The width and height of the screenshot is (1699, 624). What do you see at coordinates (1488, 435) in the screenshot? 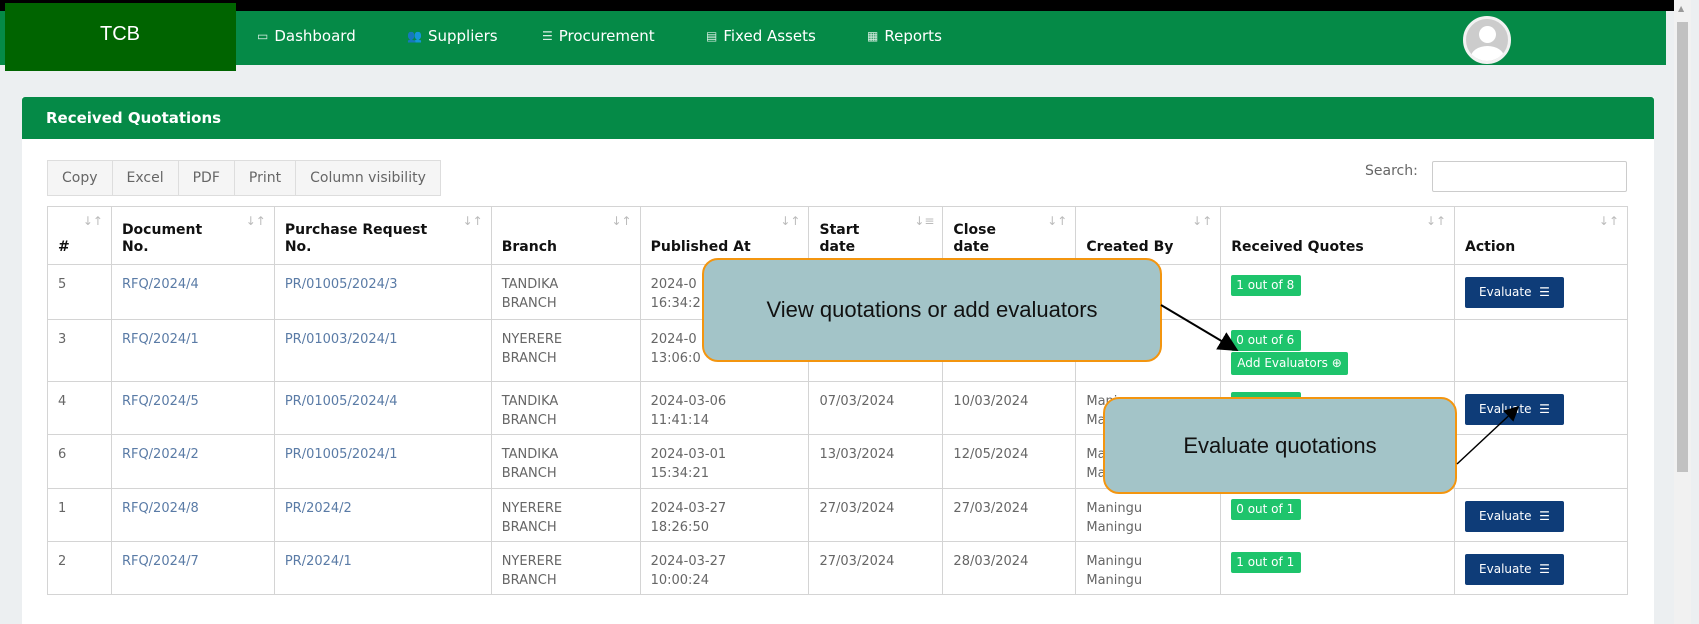
I see `arrow-to-evaluate` at bounding box center [1488, 435].